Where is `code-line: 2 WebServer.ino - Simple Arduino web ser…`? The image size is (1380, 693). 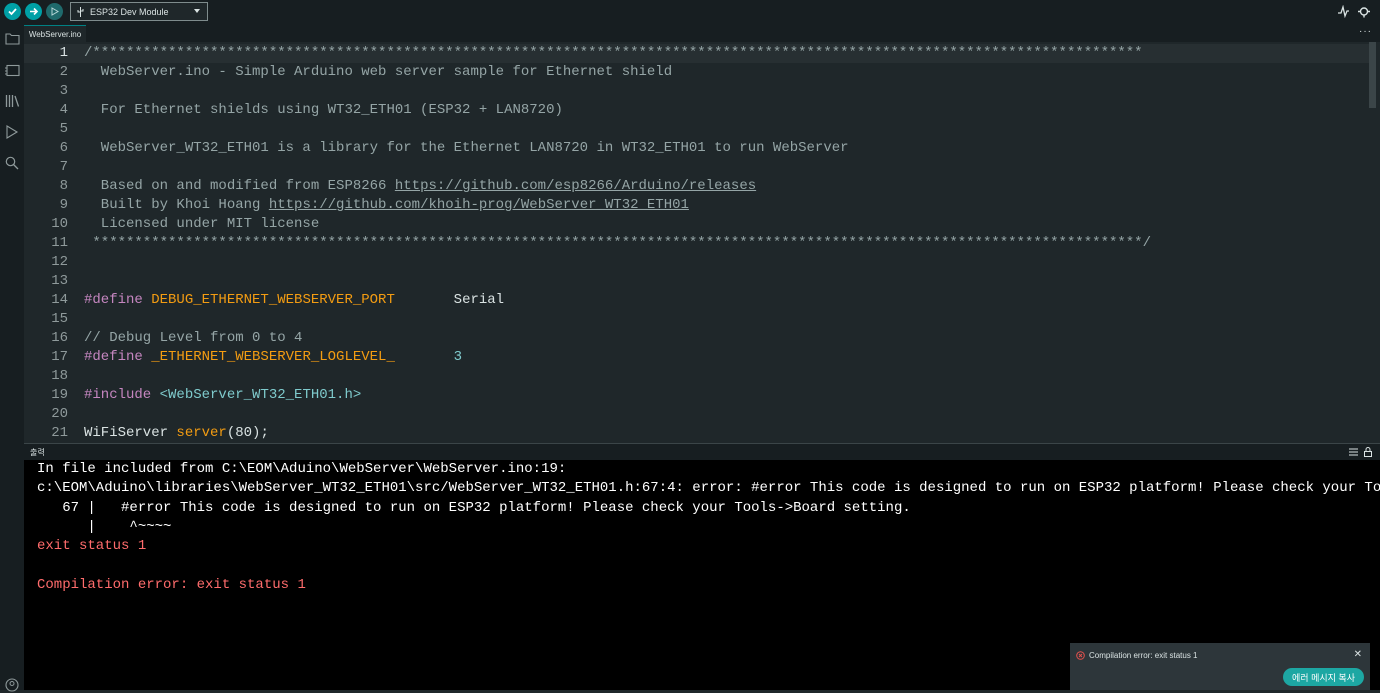
code-line: 2 WebServer.ino - Simple Arduino web ser… is located at coordinates (696, 72).